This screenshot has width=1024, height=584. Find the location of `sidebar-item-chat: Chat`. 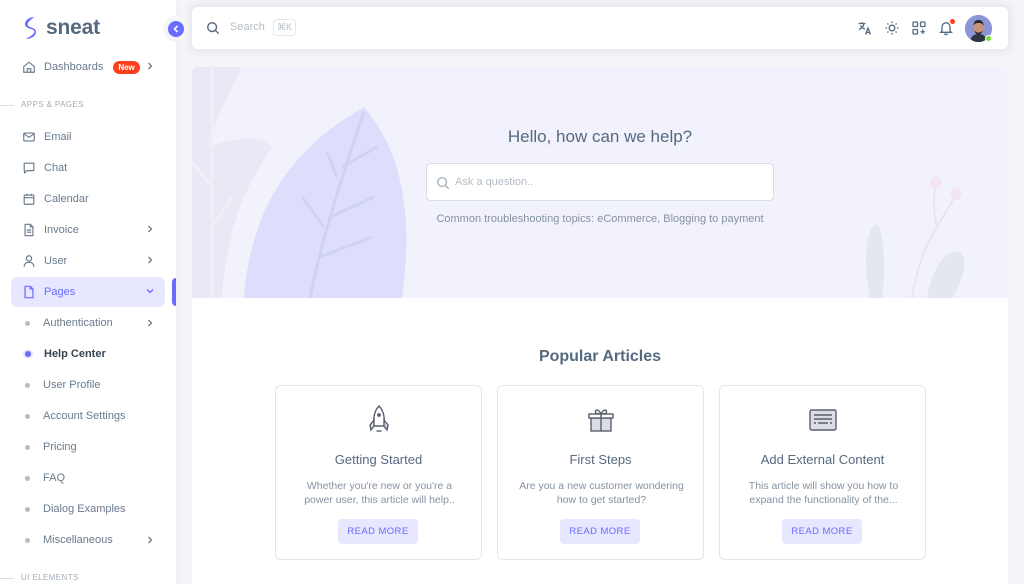

sidebar-item-chat: Chat is located at coordinates (88, 168).